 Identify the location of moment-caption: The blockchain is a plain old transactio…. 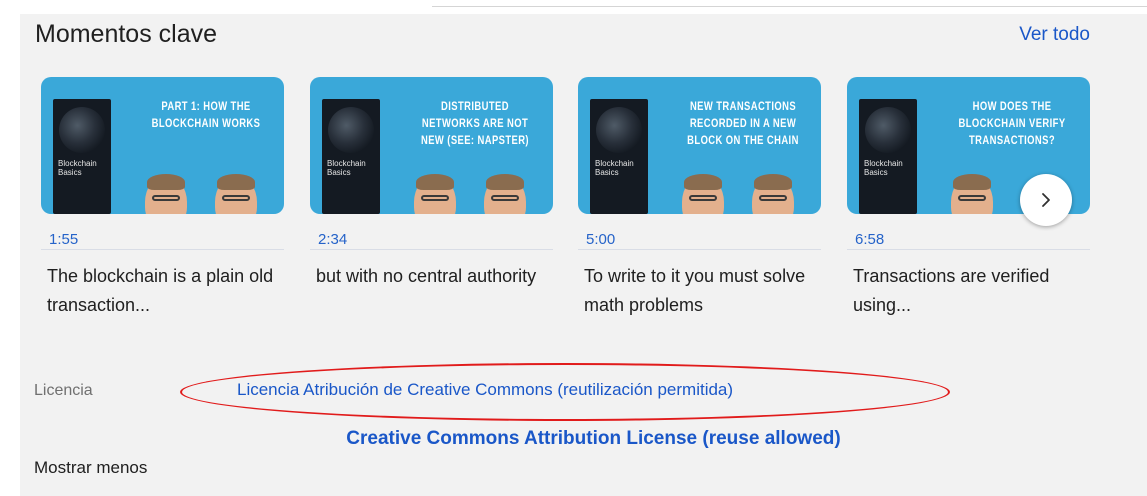
(162, 291).